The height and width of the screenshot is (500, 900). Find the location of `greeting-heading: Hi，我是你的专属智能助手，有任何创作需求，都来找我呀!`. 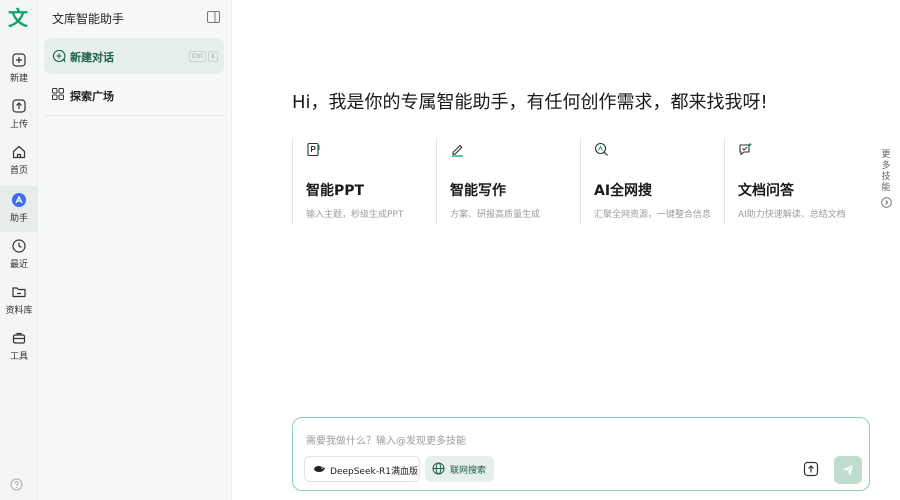

greeting-heading: Hi，我是你的专属智能助手，有任何创作需求，都来找我呀! is located at coordinates (530, 102).